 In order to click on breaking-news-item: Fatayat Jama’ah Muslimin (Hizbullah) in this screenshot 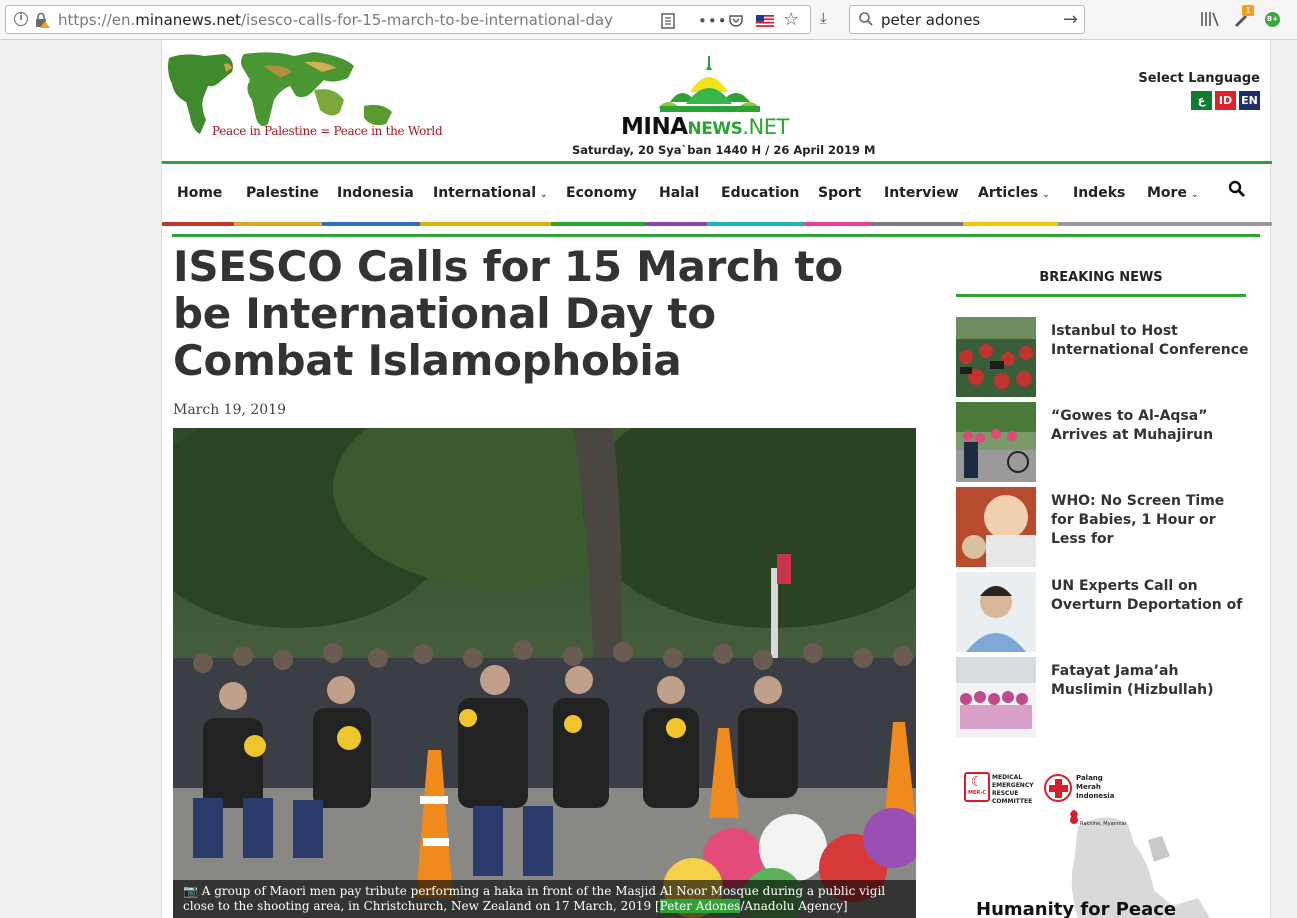, I will do `click(1101, 697)`.